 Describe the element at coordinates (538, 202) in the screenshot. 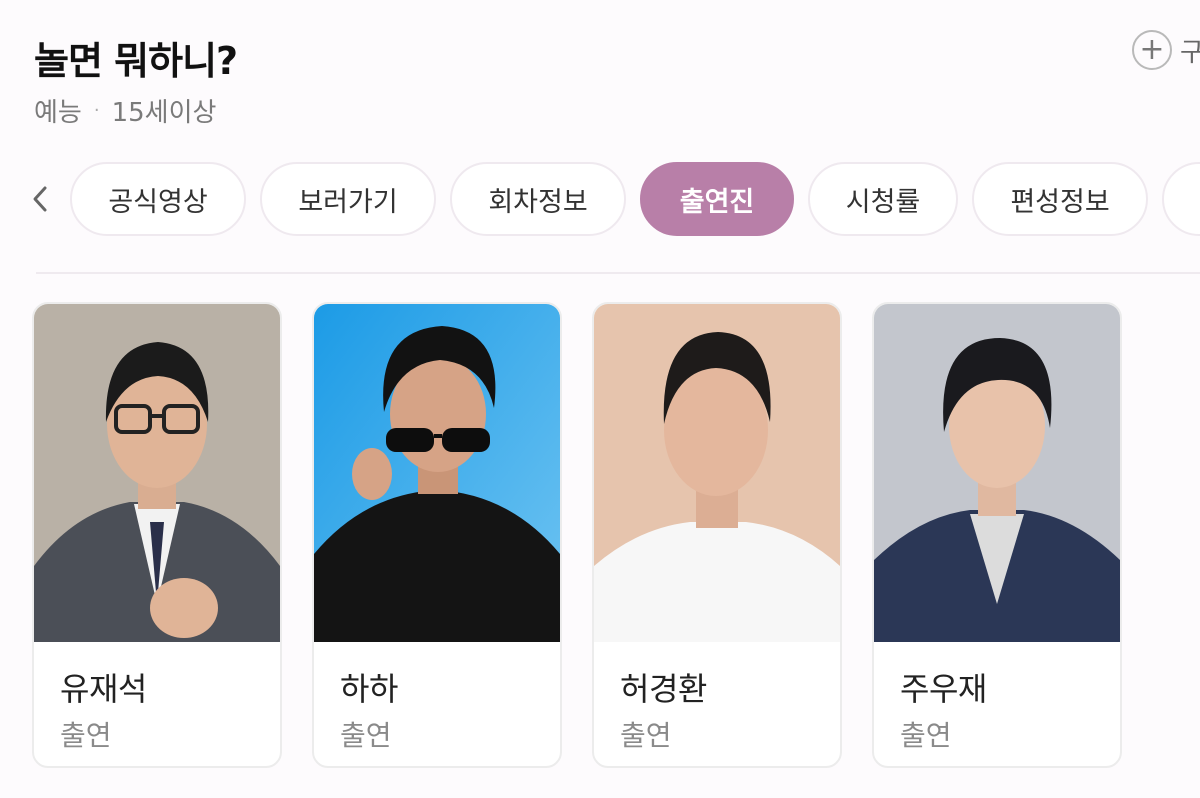

I see `tab-label: 회차정보` at that location.